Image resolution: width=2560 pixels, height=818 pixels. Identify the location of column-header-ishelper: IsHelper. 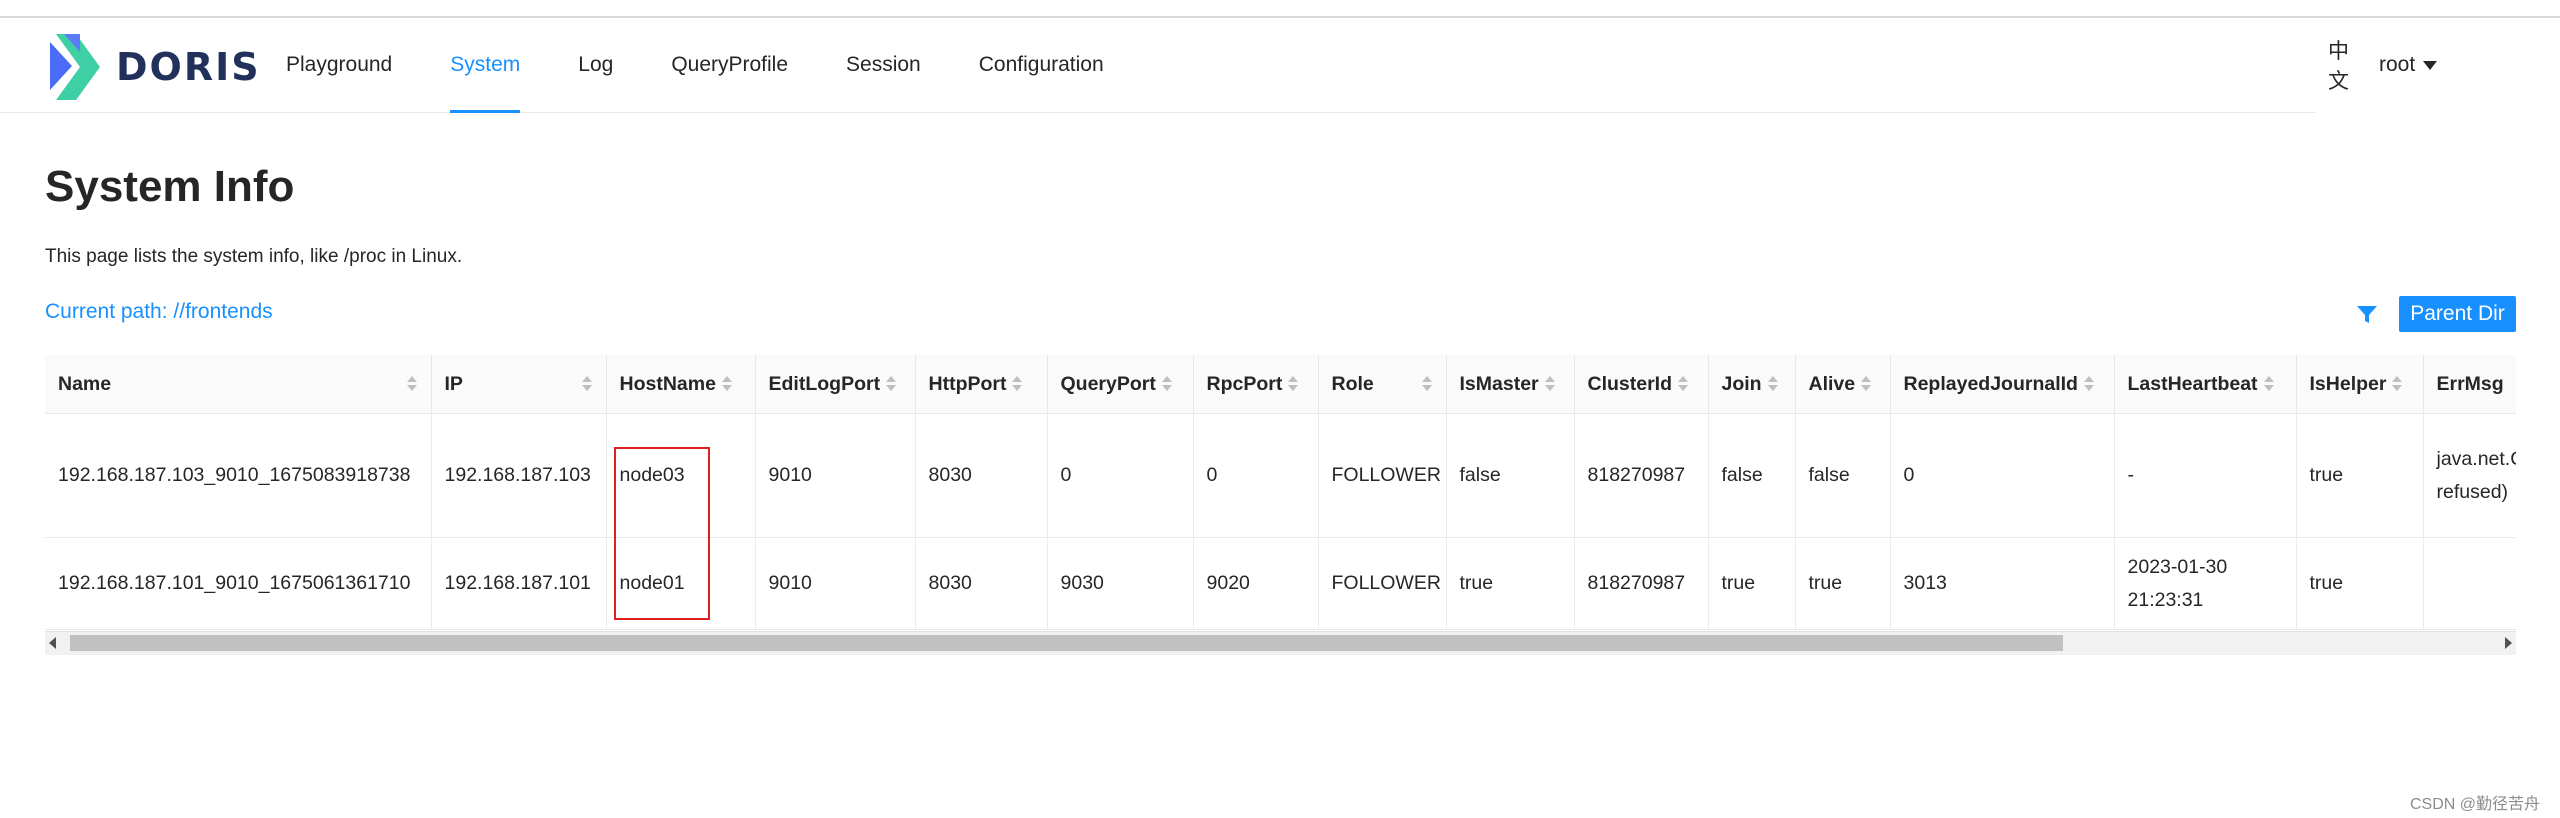
(2360, 384).